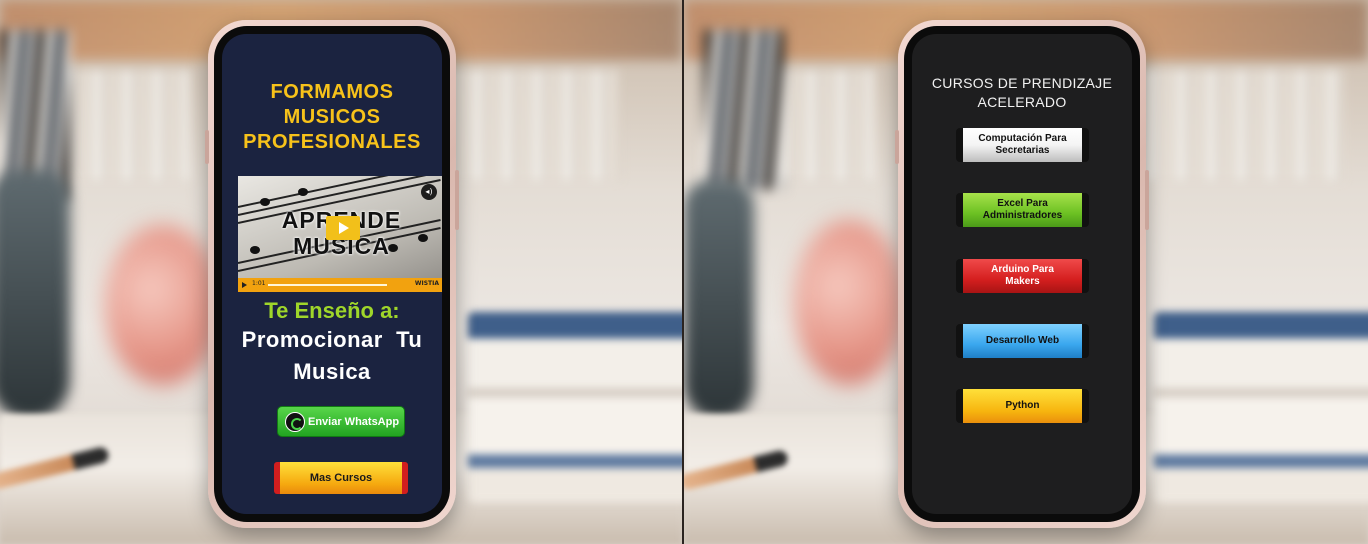  What do you see at coordinates (332, 371) in the screenshot?
I see `promo-line: Musica` at bounding box center [332, 371].